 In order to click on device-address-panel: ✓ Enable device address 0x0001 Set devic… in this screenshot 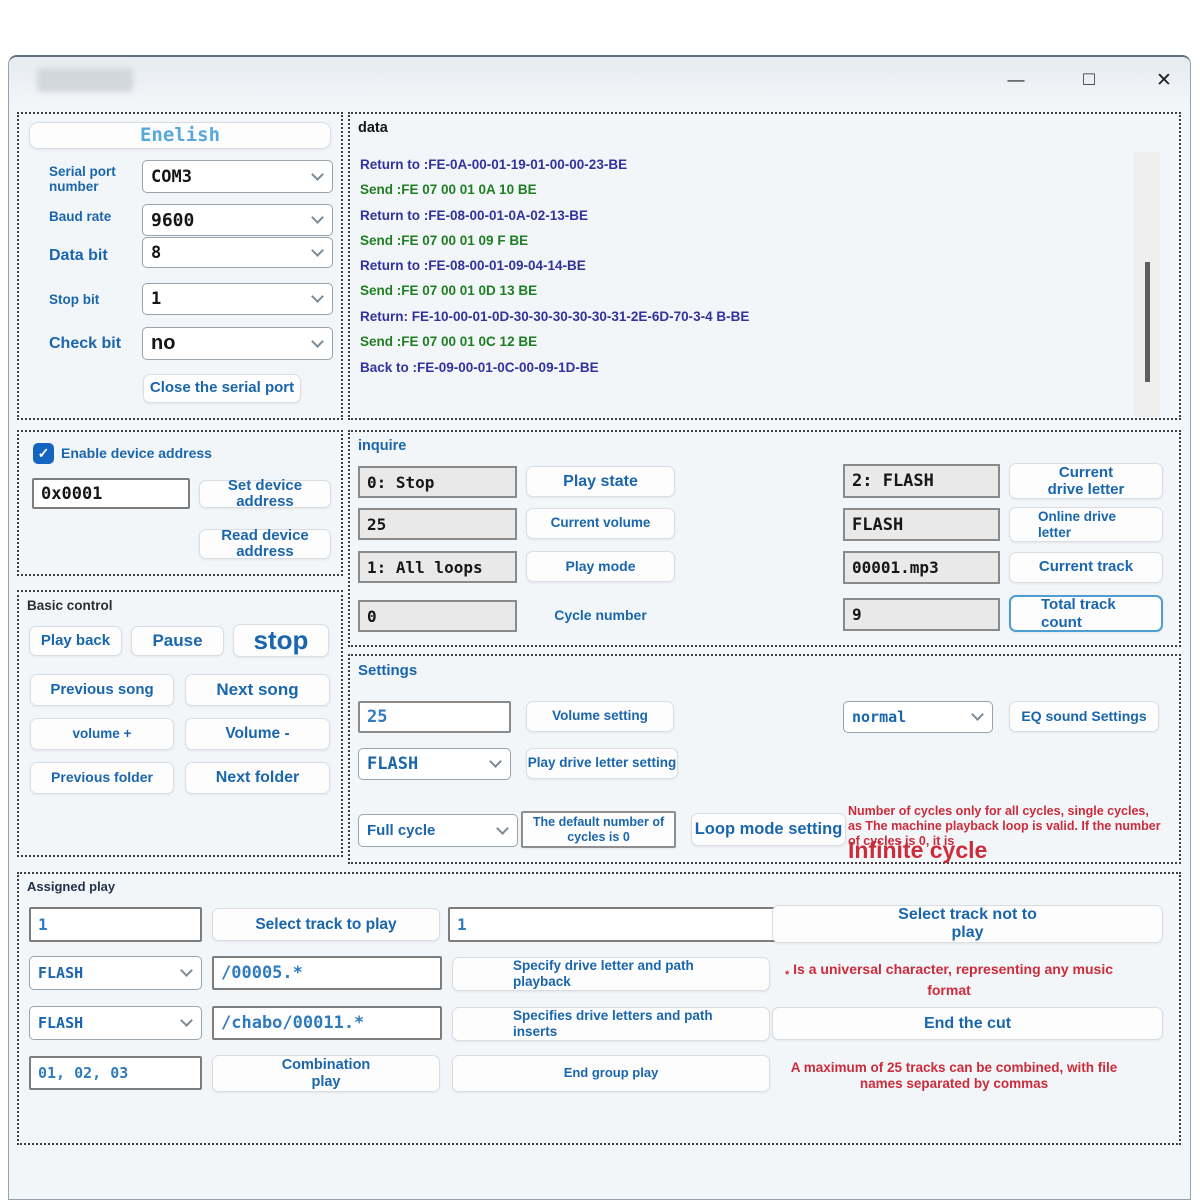, I will do `click(180, 503)`.